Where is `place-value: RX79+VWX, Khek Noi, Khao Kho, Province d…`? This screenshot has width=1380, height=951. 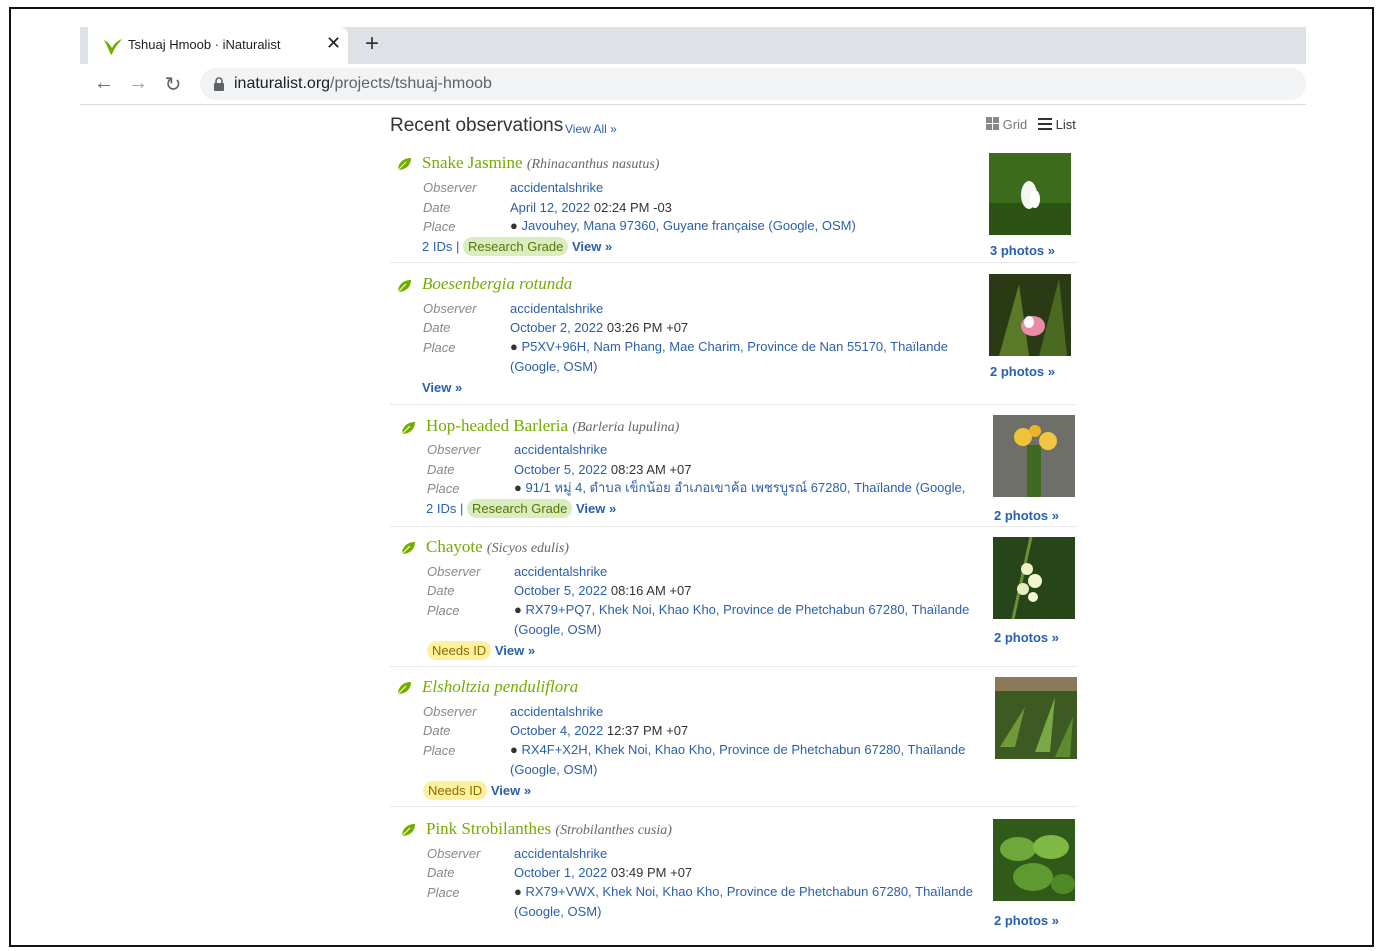 place-value: RX79+VWX, Khek Noi, Khao Kho, Province d… is located at coordinates (743, 901).